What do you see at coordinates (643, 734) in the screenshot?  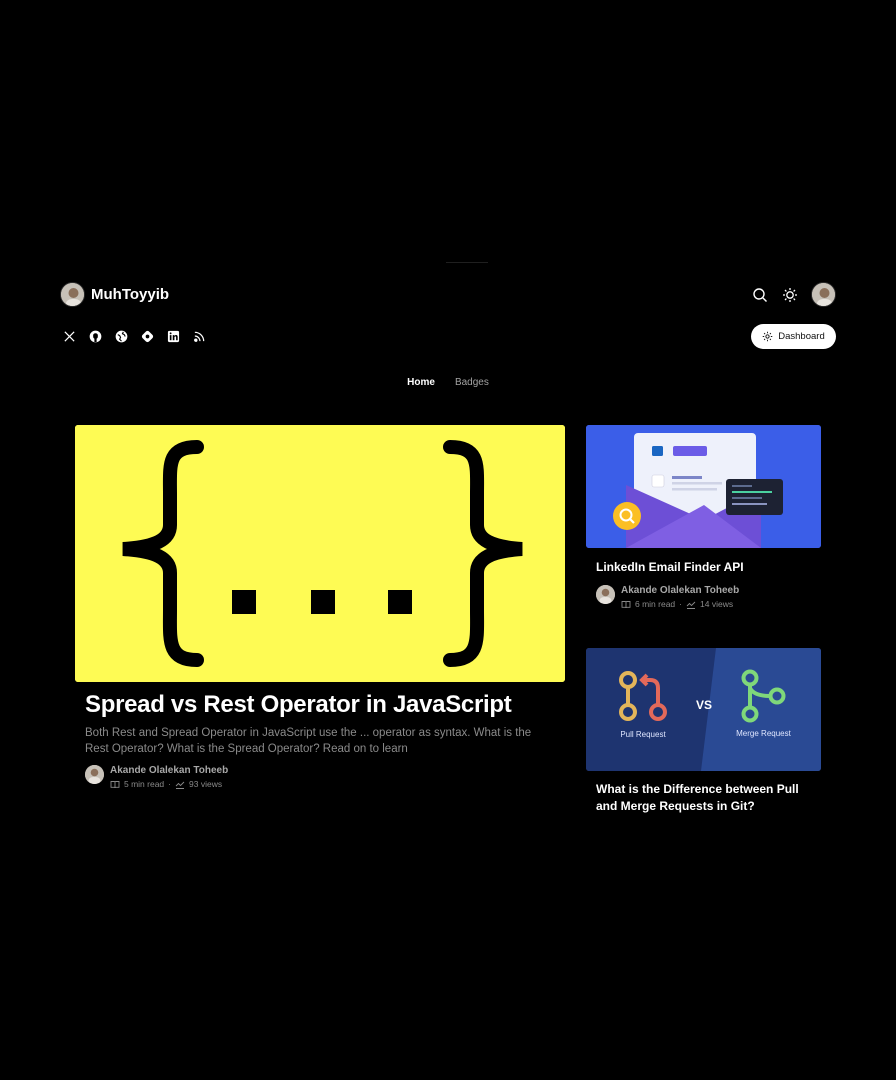 I see `pull-request-label: Pull Request` at bounding box center [643, 734].